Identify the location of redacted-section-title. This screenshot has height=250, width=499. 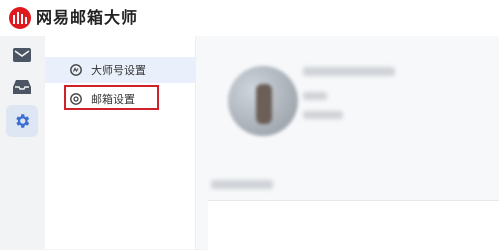
(242, 184).